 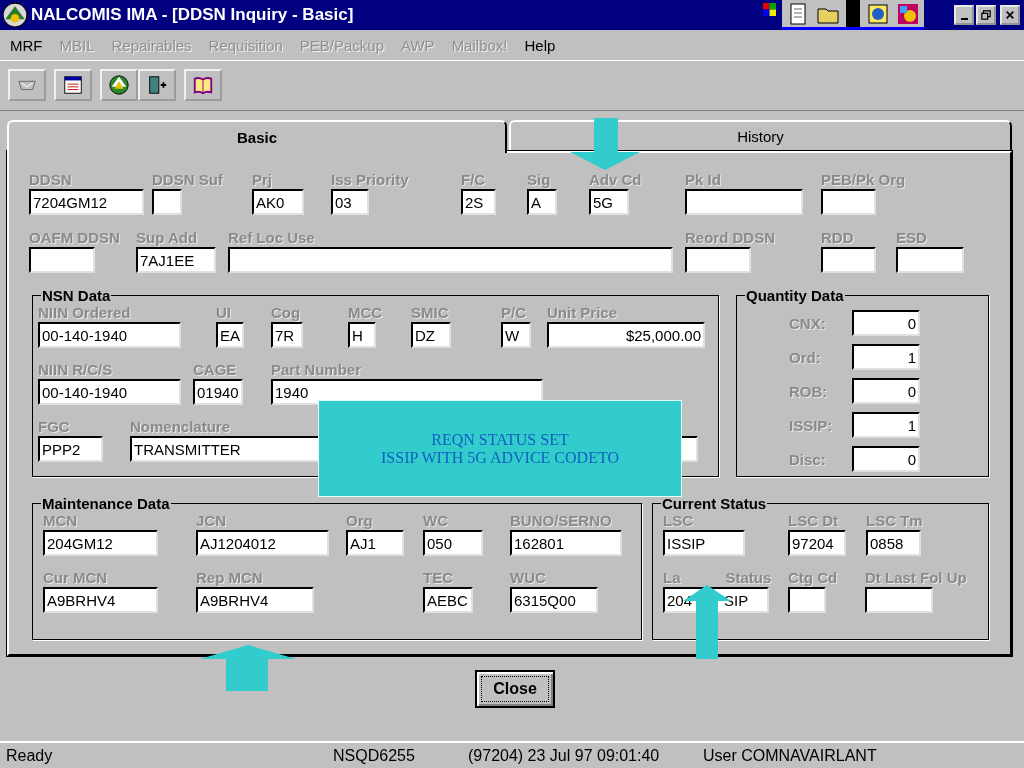 What do you see at coordinates (540, 45) in the screenshot?
I see `menu-item: Help` at bounding box center [540, 45].